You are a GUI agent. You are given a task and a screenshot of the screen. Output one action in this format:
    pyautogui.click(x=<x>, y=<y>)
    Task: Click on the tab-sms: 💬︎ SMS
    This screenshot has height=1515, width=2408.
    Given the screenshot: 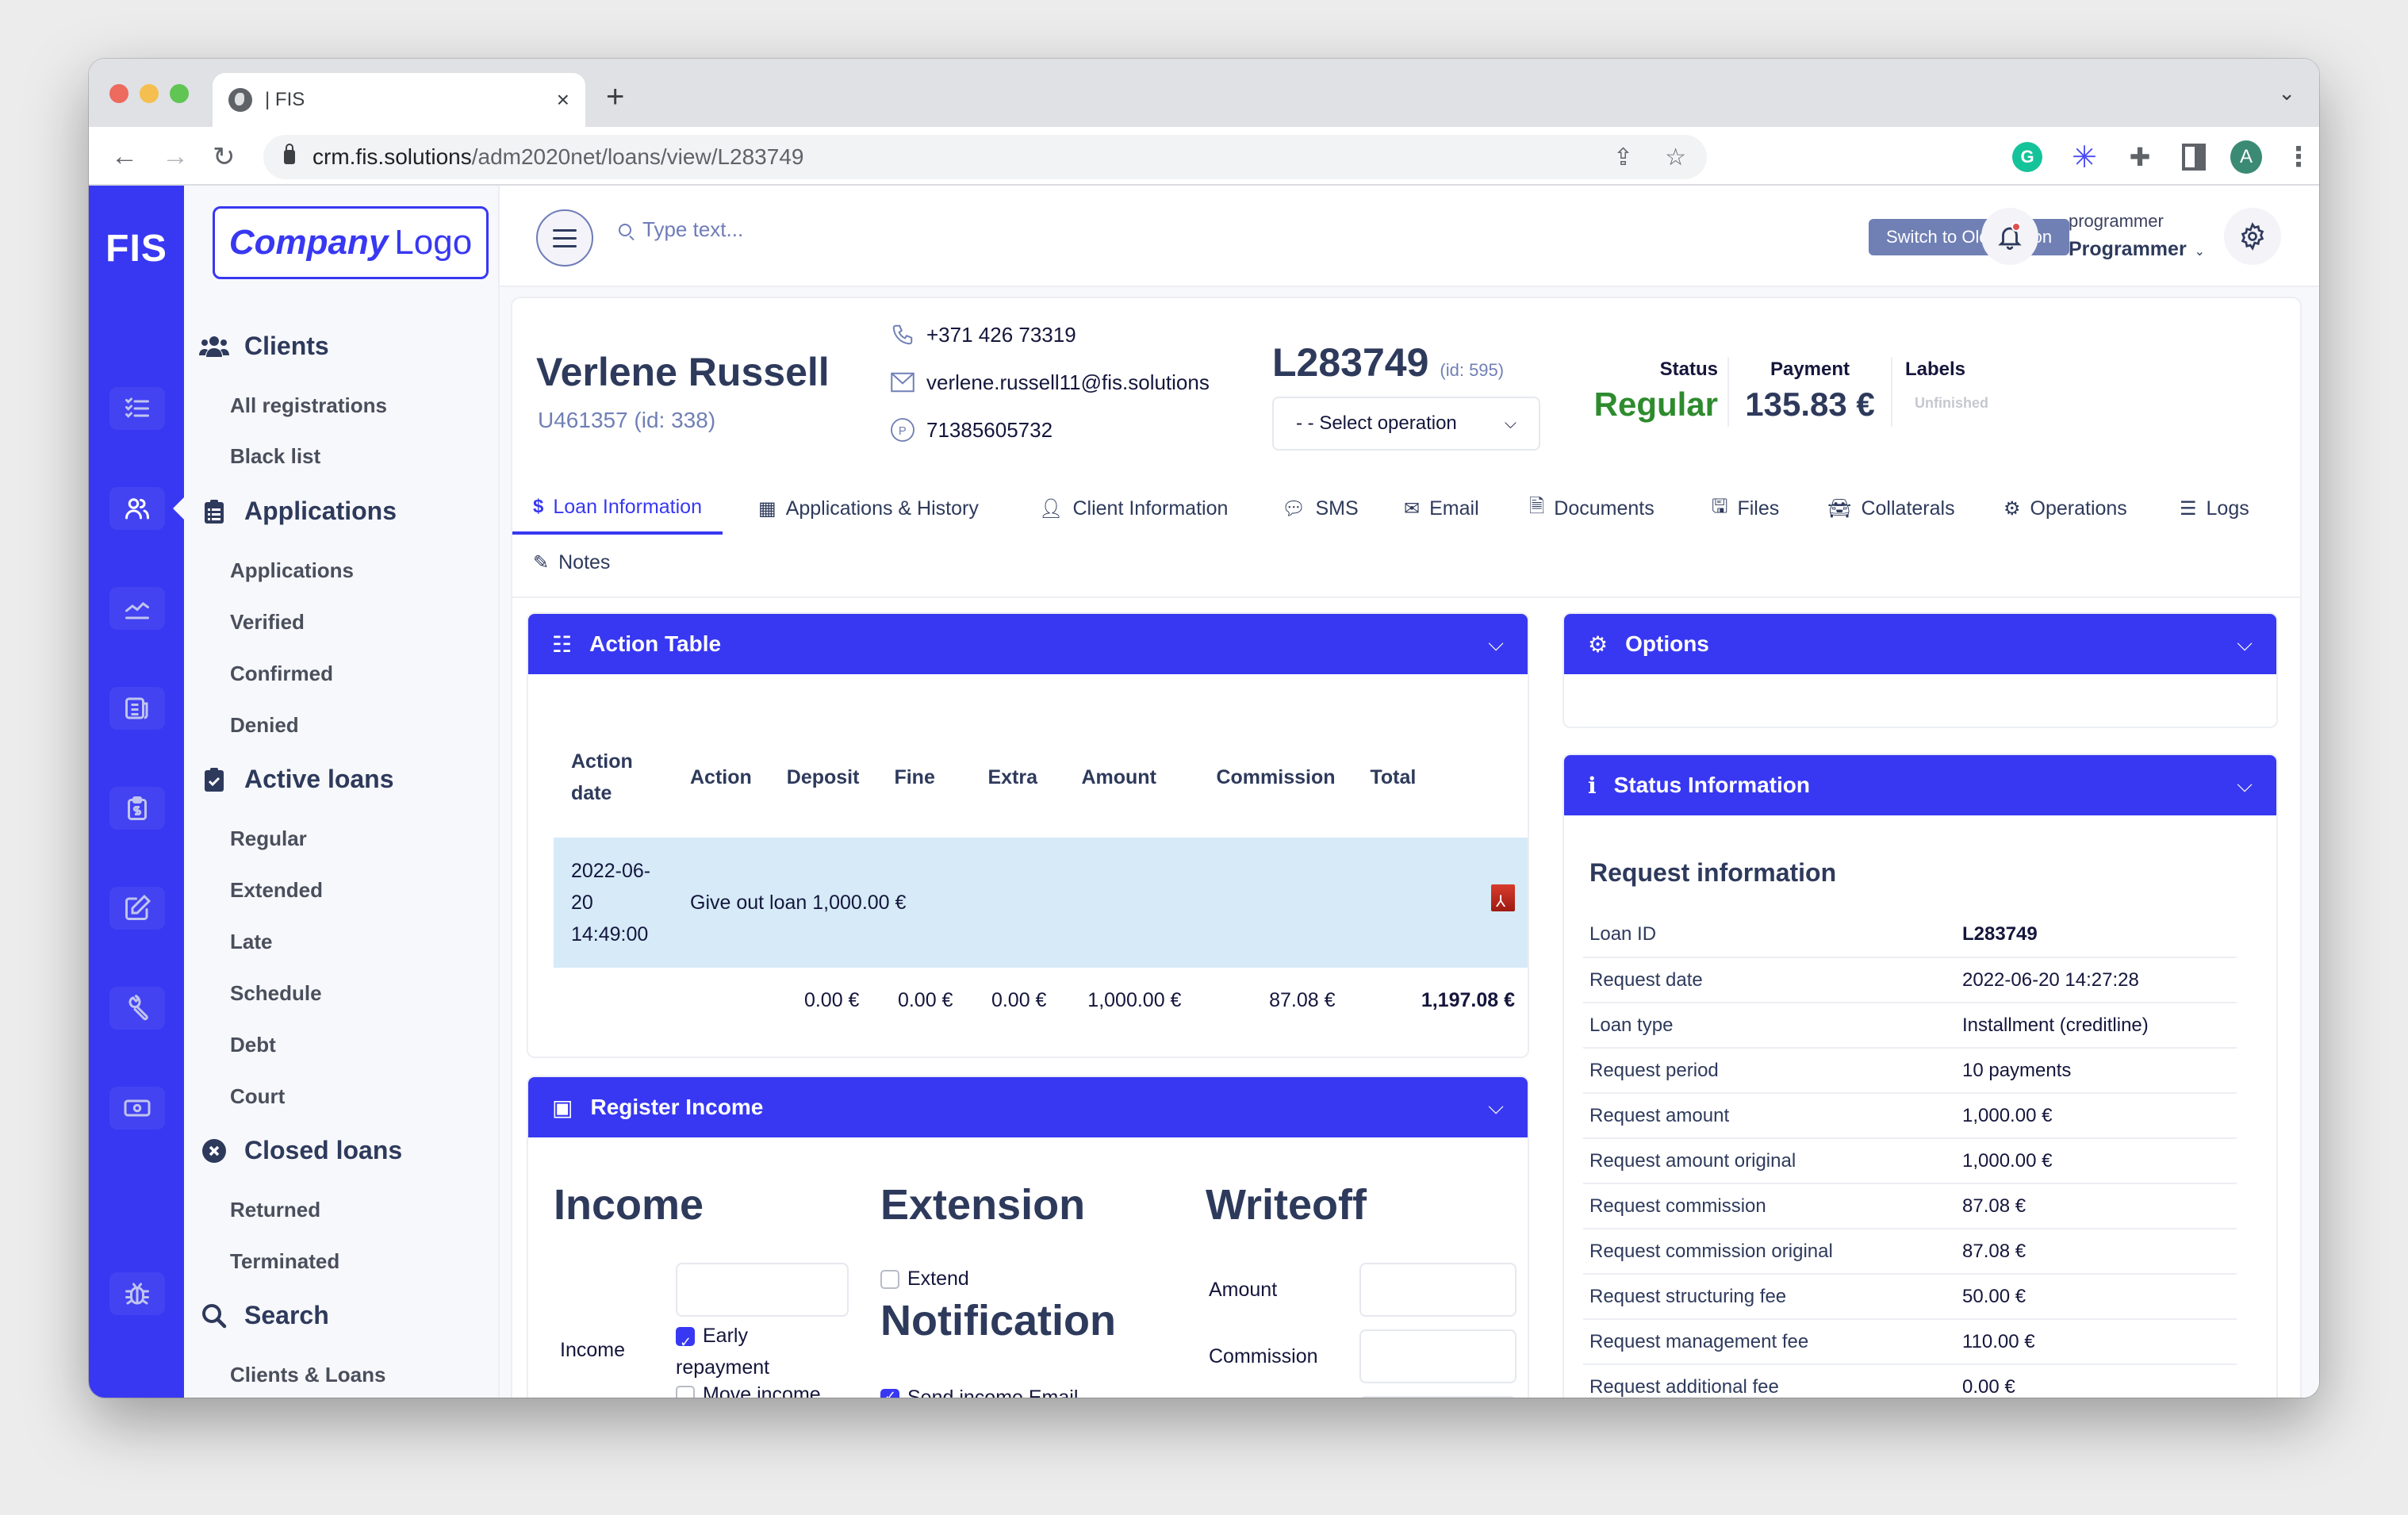 What is the action you would take?
    pyautogui.click(x=1320, y=508)
    